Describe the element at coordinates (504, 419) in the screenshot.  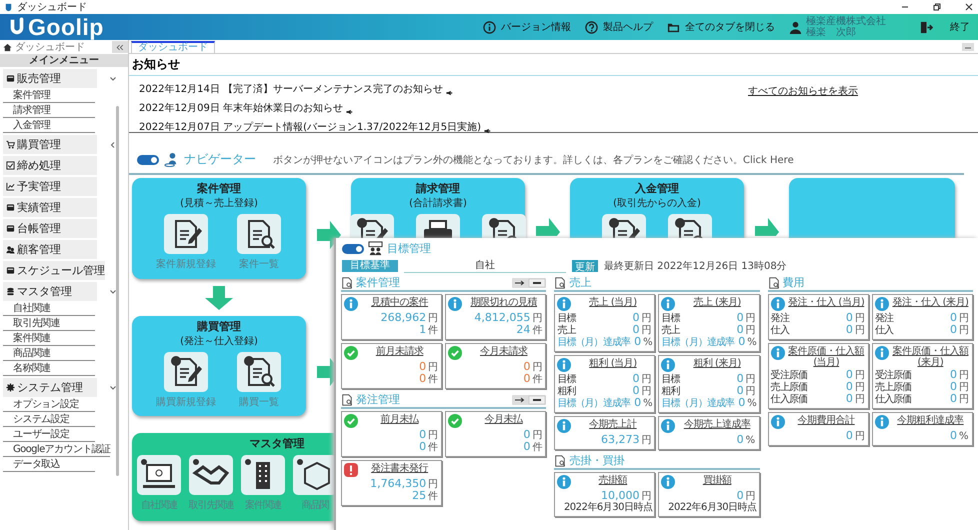
I see `card-title: 今月未払` at that location.